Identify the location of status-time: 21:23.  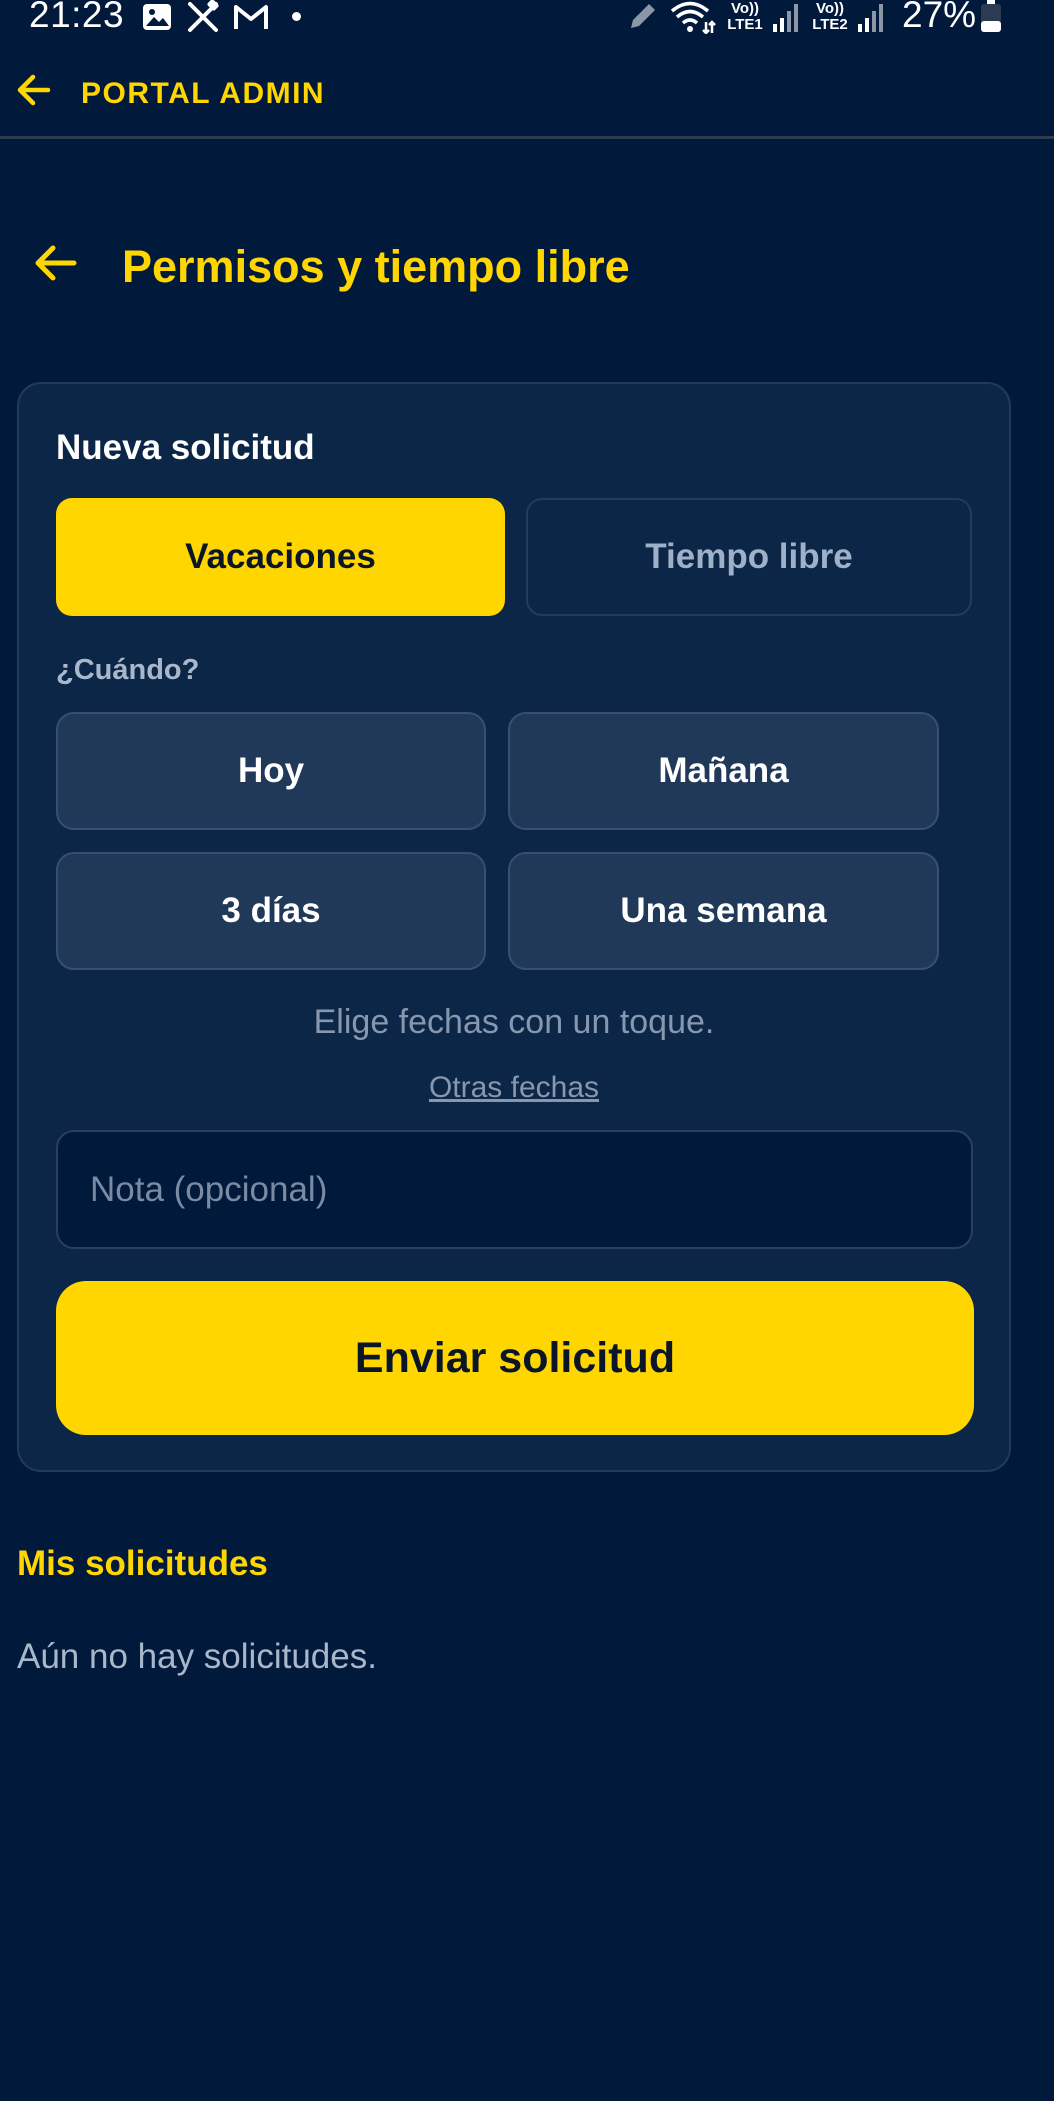
(77, 17).